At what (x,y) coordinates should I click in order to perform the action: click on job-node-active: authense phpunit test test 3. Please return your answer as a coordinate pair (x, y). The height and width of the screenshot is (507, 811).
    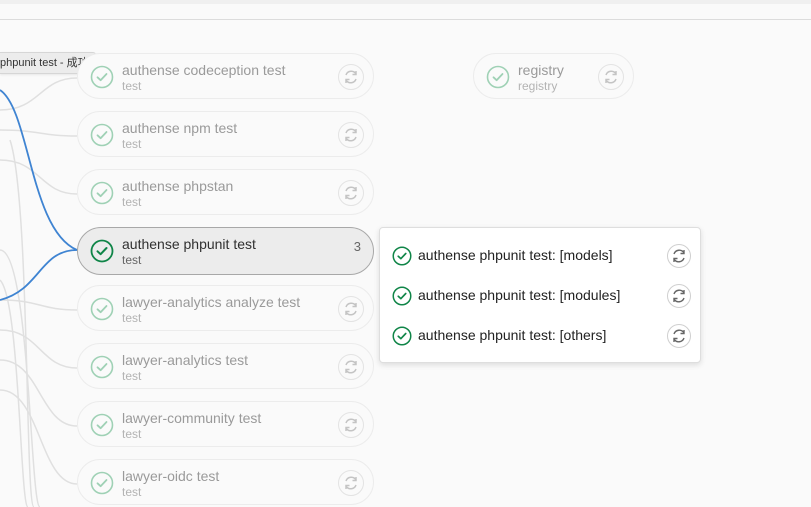
    Looking at the image, I should click on (225, 251).